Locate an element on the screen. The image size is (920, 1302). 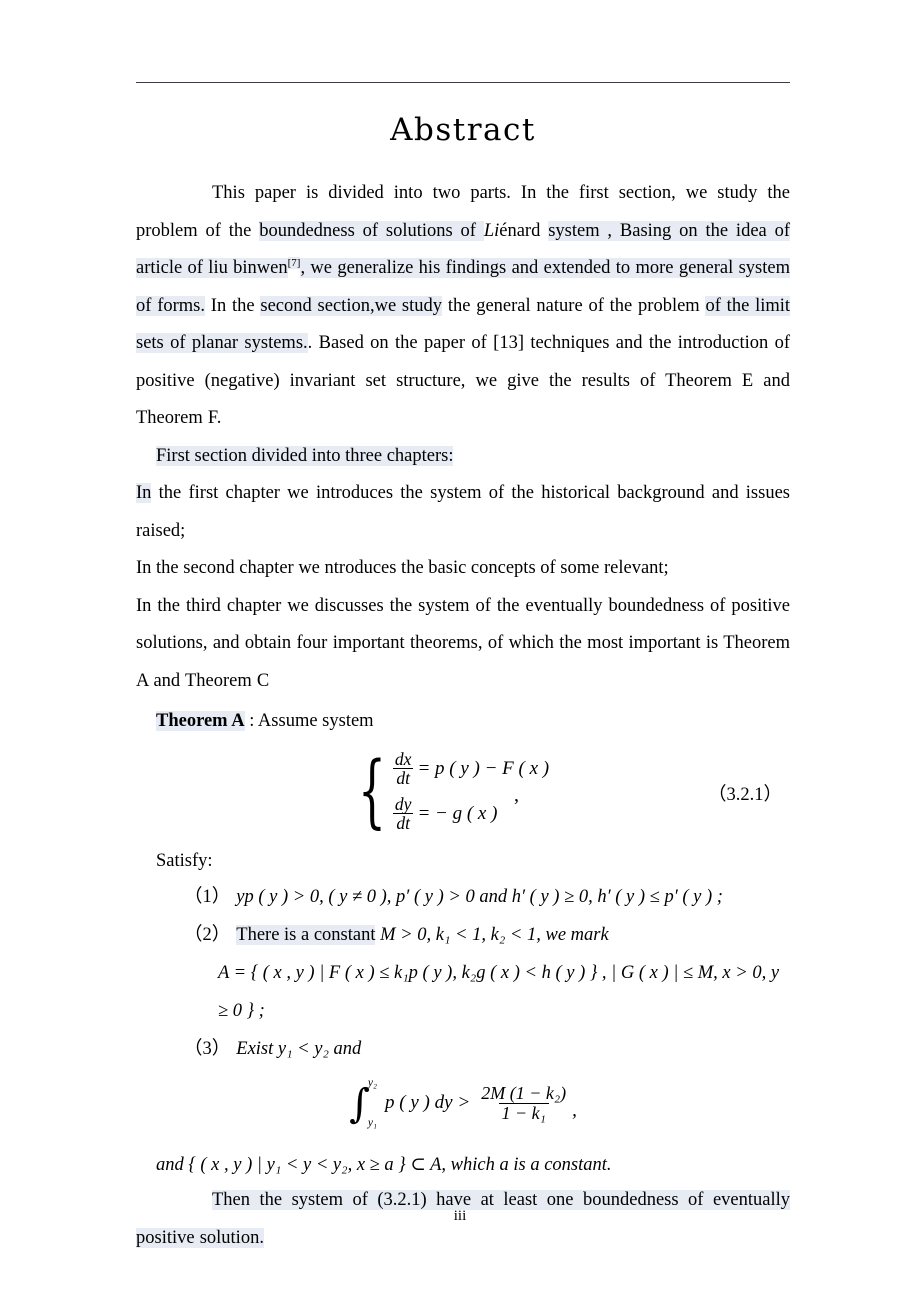
fraction-numerator: dx is located at coordinates (403, 758).